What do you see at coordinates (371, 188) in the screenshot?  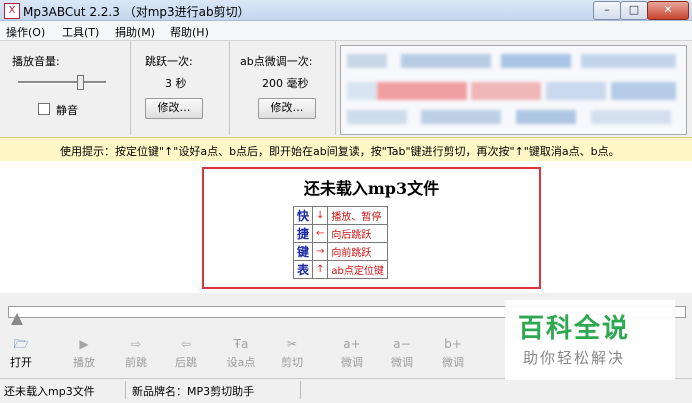 I see `notice-title: 还未载入mp3文件` at bounding box center [371, 188].